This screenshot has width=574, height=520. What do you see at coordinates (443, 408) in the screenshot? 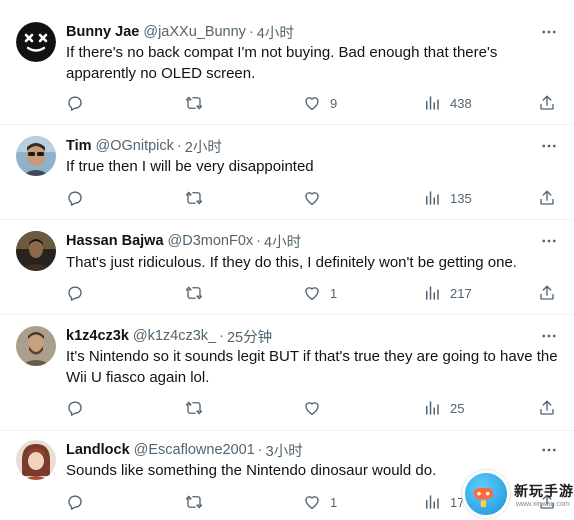
I see `views-button: 25` at bounding box center [443, 408].